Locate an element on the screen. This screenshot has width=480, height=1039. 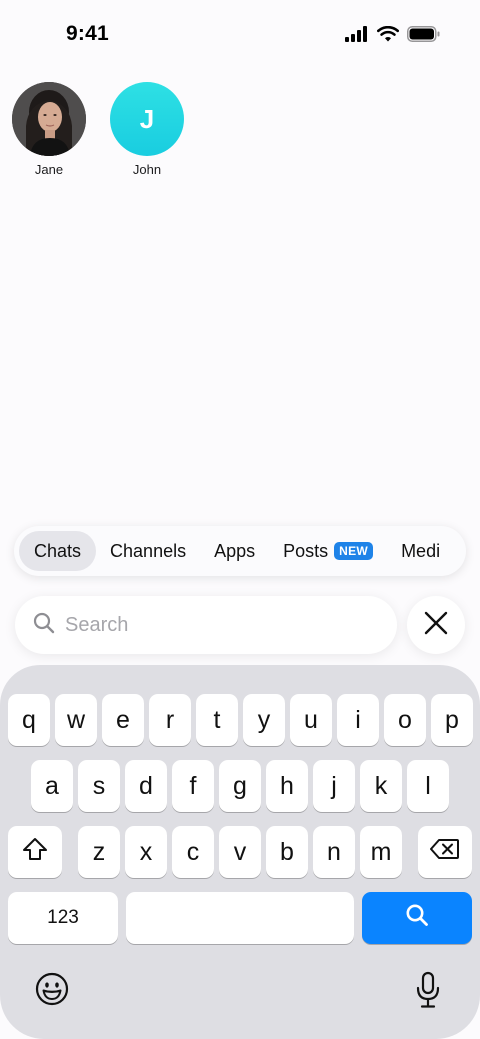
shift-key is located at coordinates (35, 852).